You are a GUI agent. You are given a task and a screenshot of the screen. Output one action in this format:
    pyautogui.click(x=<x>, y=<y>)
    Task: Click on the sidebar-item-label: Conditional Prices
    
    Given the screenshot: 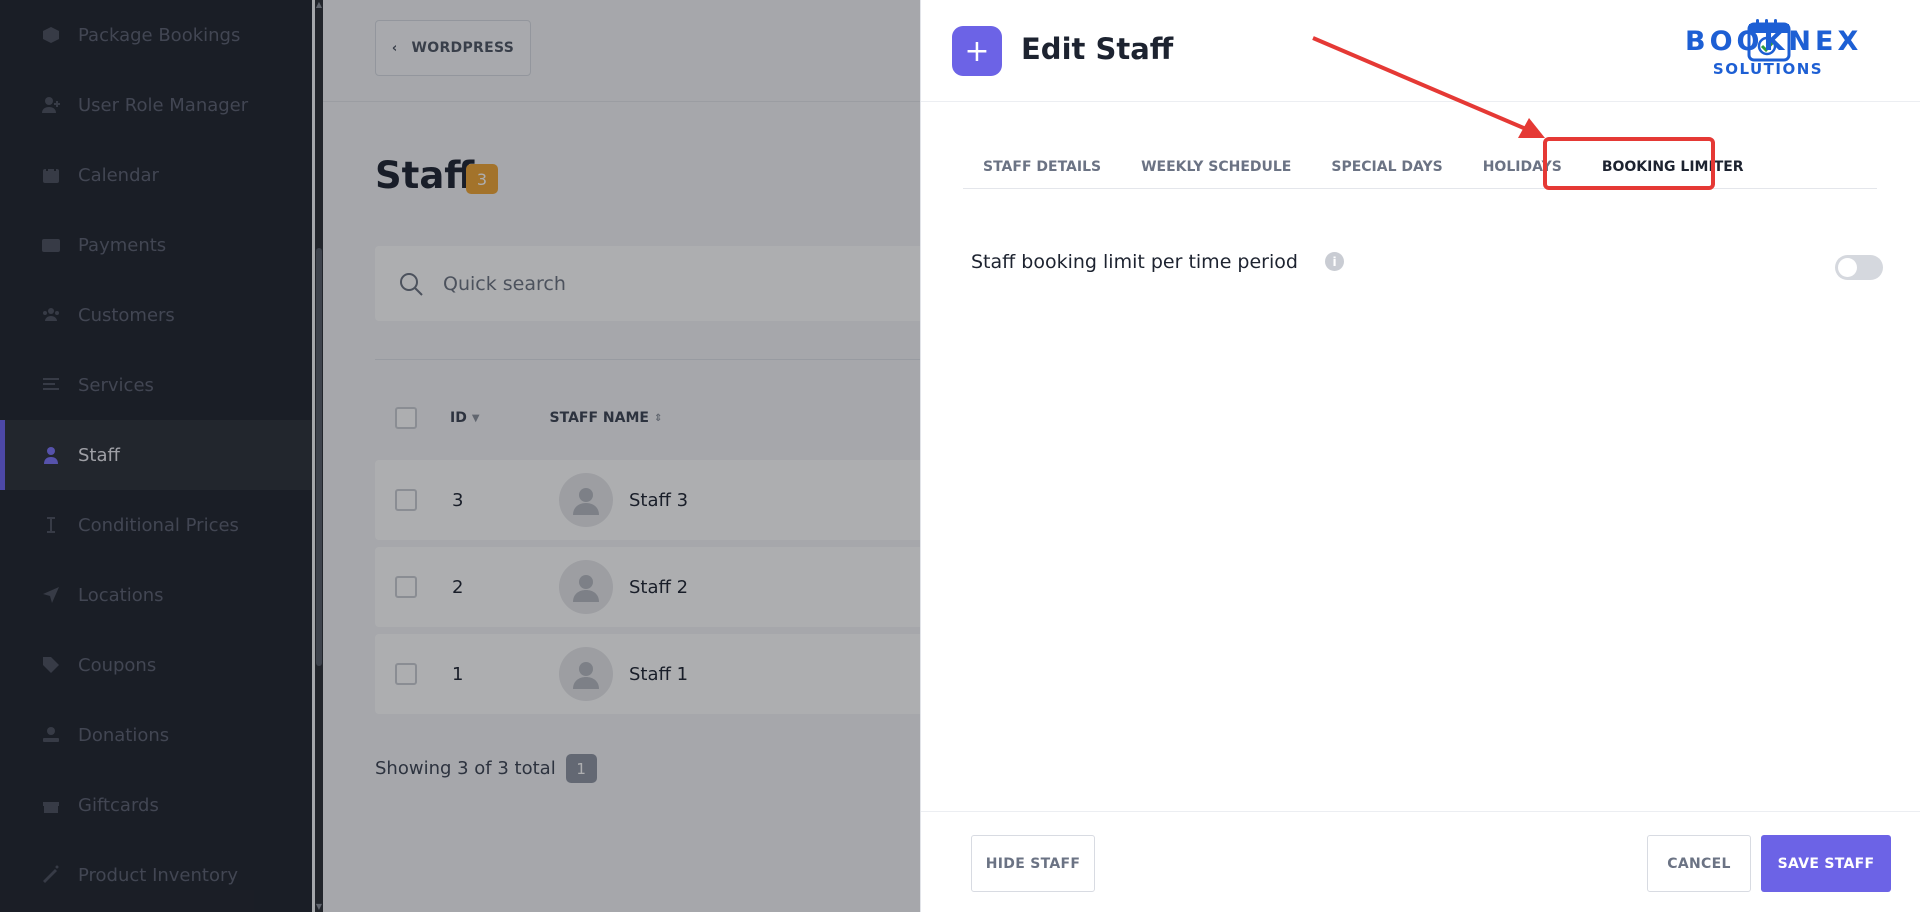 What is the action you would take?
    pyautogui.click(x=158, y=525)
    